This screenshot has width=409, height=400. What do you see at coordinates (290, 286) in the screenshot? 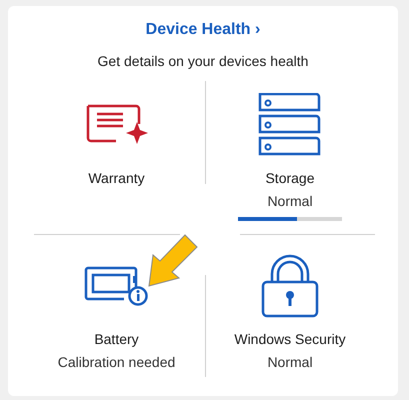
I see `padlock-icon` at bounding box center [290, 286].